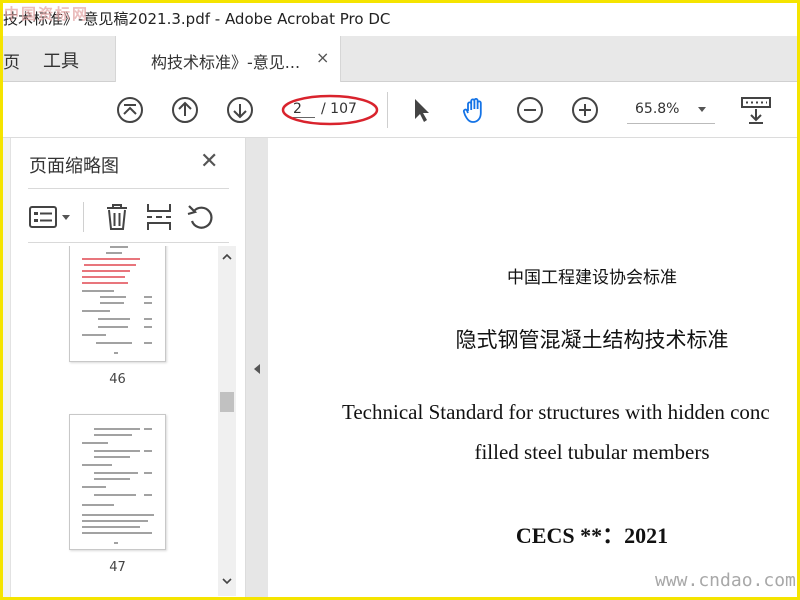 The width and height of the screenshot is (800, 600). I want to click on toolbar-separator, so click(387, 110).